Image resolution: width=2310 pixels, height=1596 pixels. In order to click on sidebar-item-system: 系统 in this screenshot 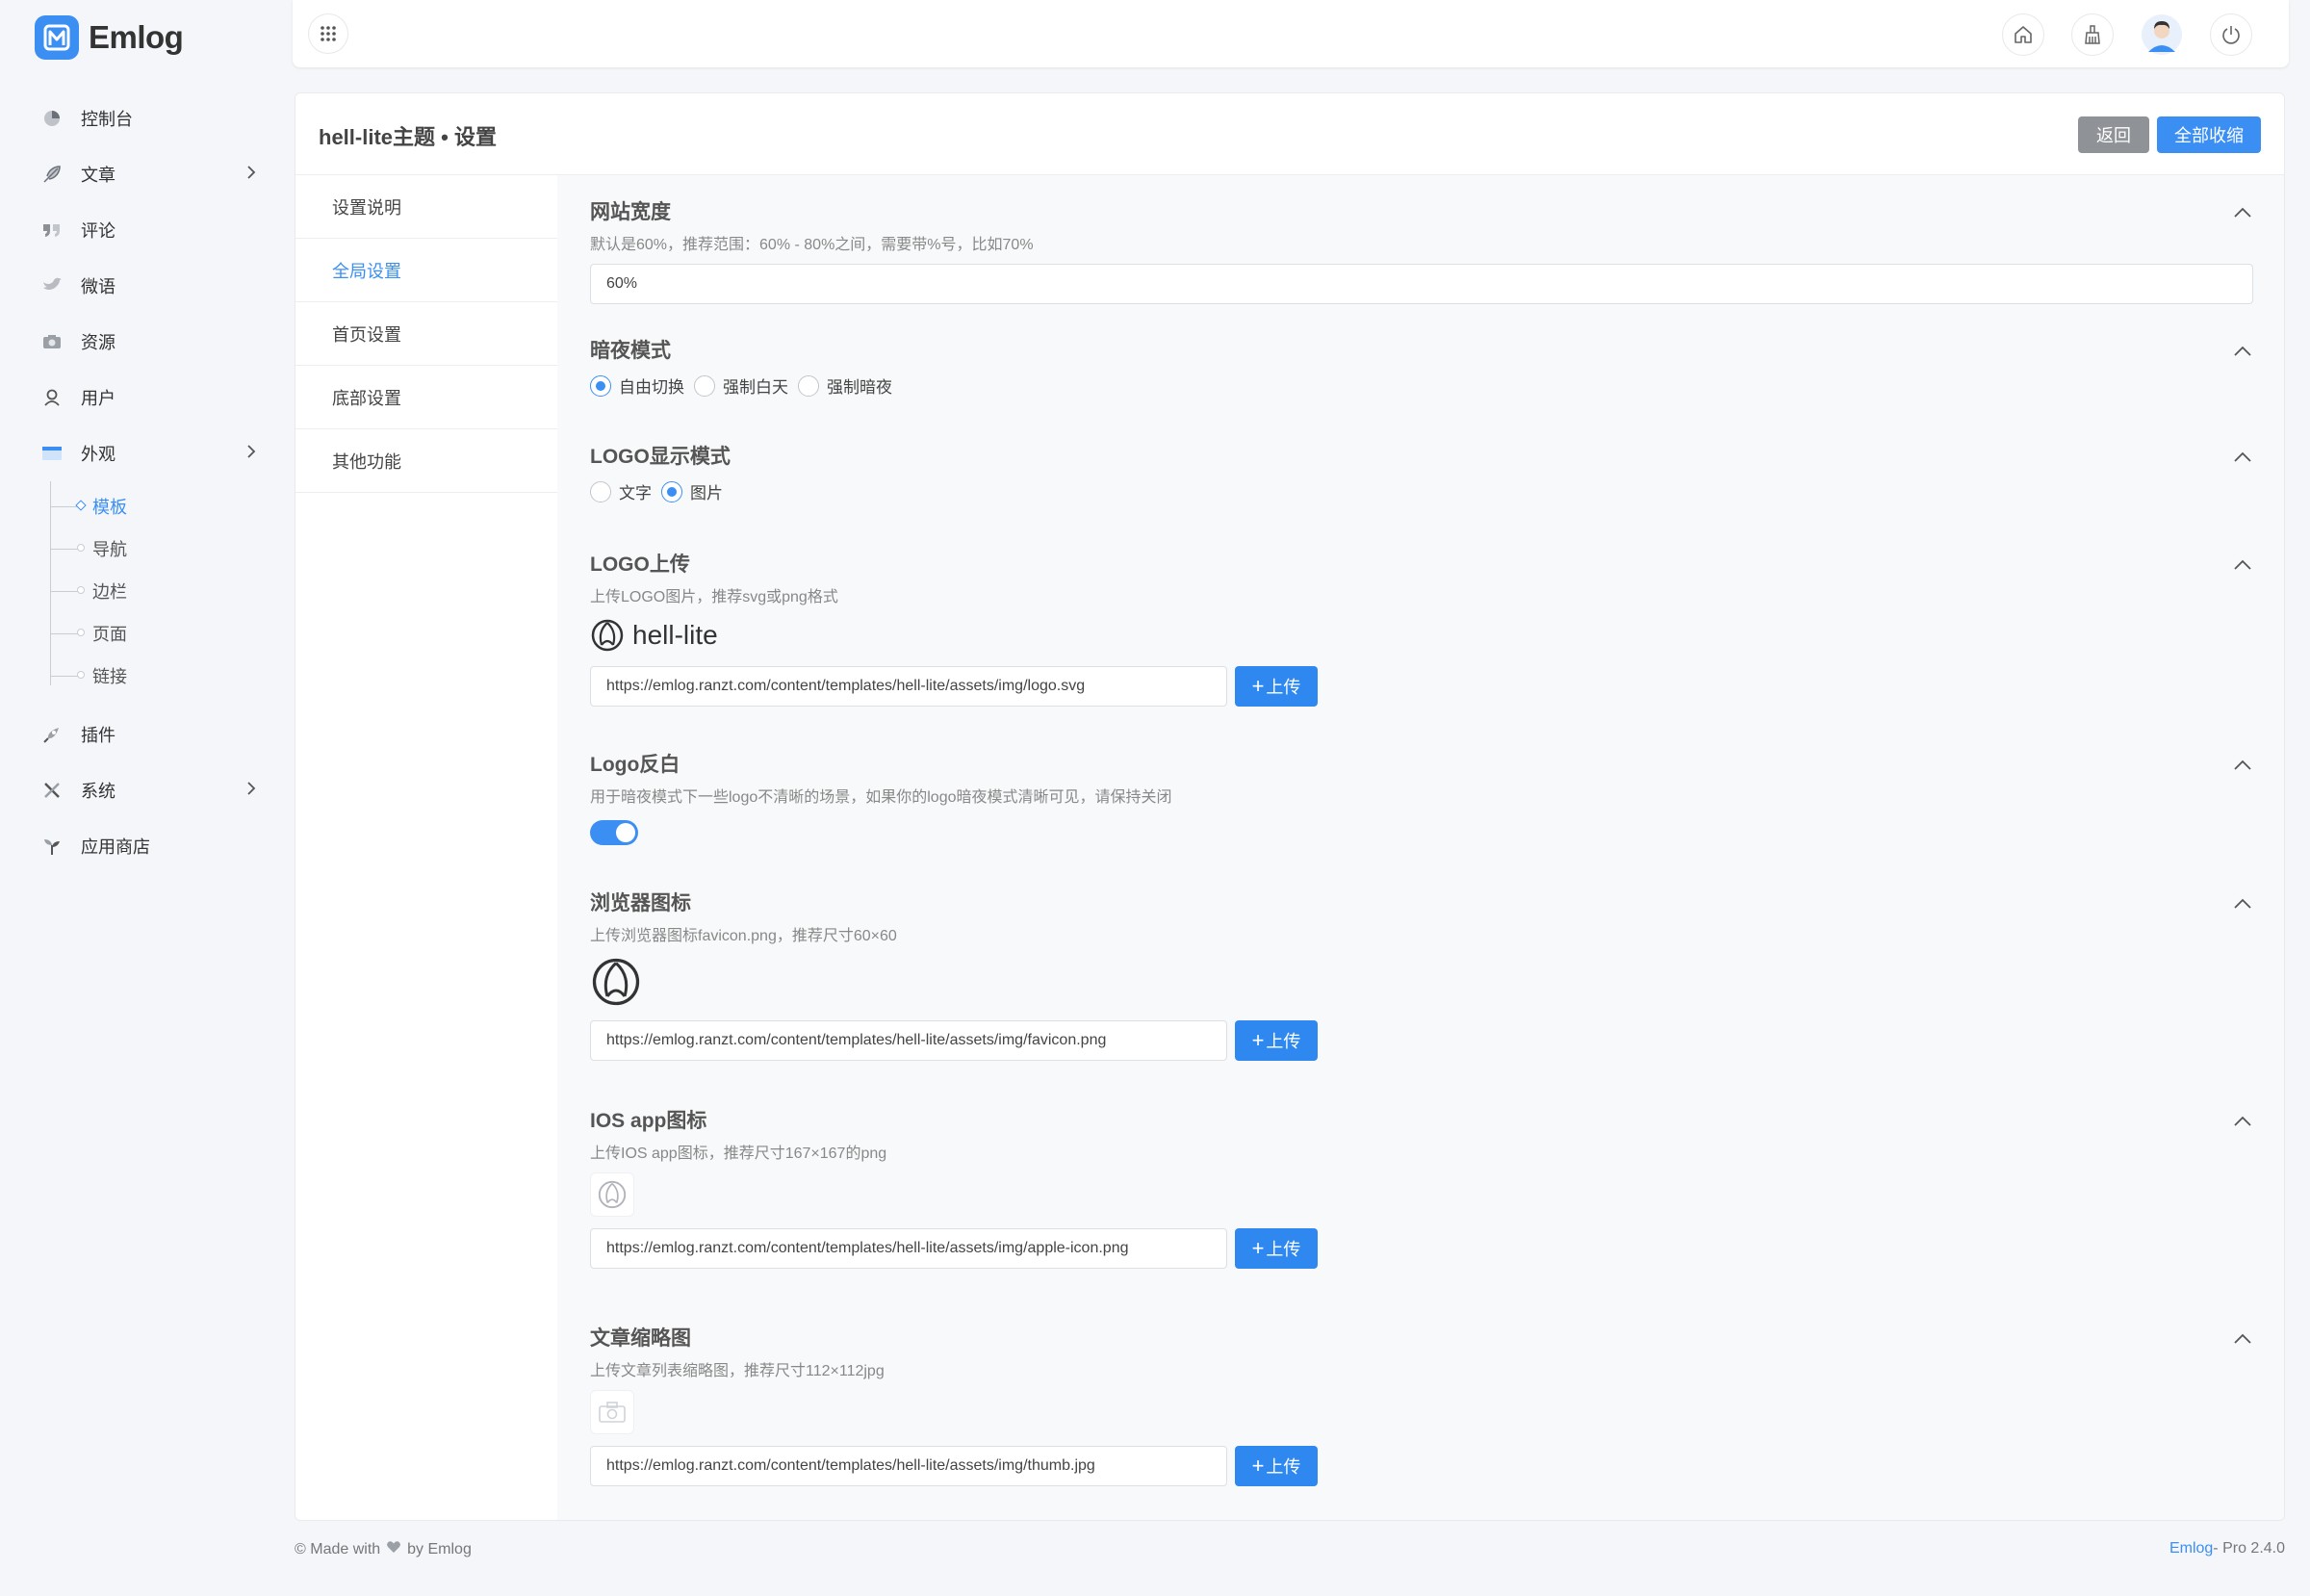, I will do `click(139, 790)`.